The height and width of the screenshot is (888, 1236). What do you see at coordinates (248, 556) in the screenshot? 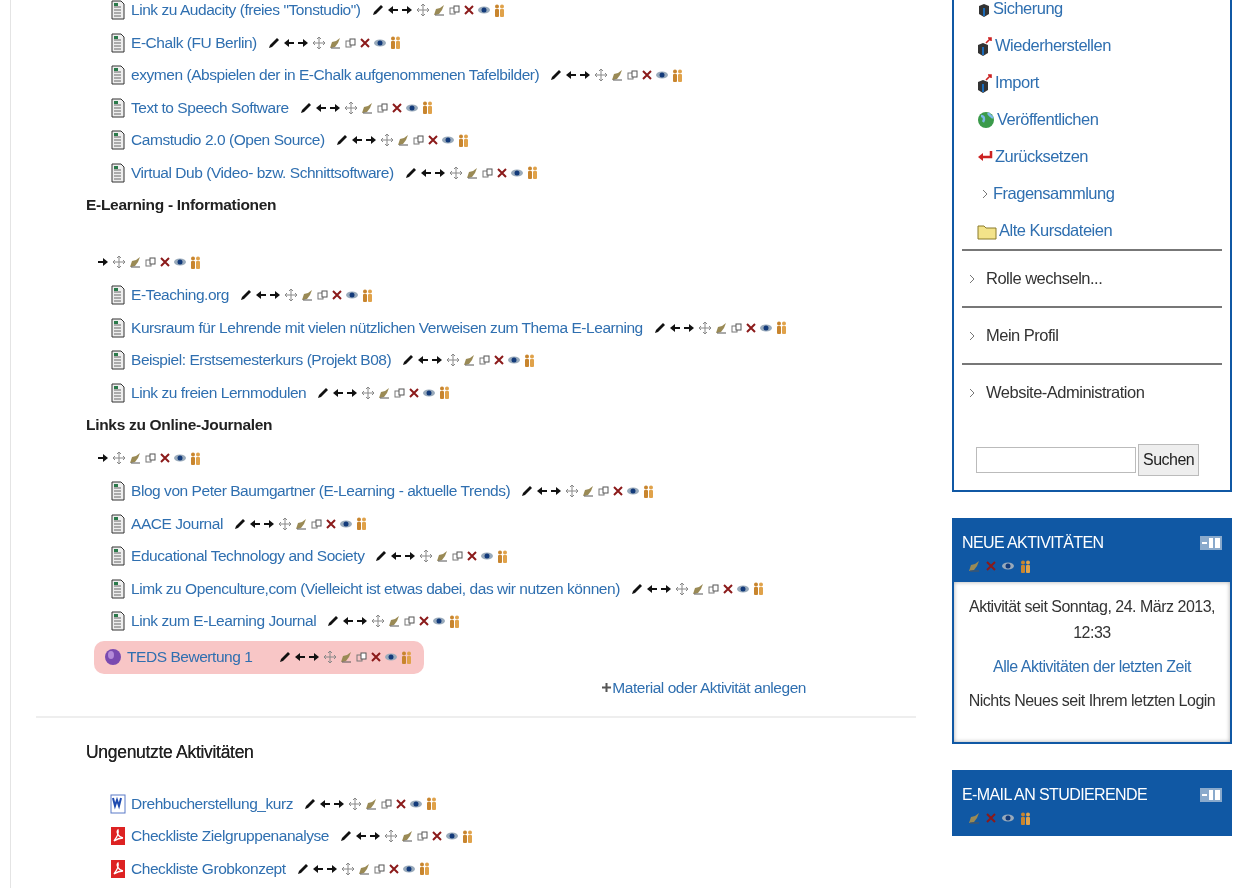
I see `activity-link: Educational Technology and Society` at bounding box center [248, 556].